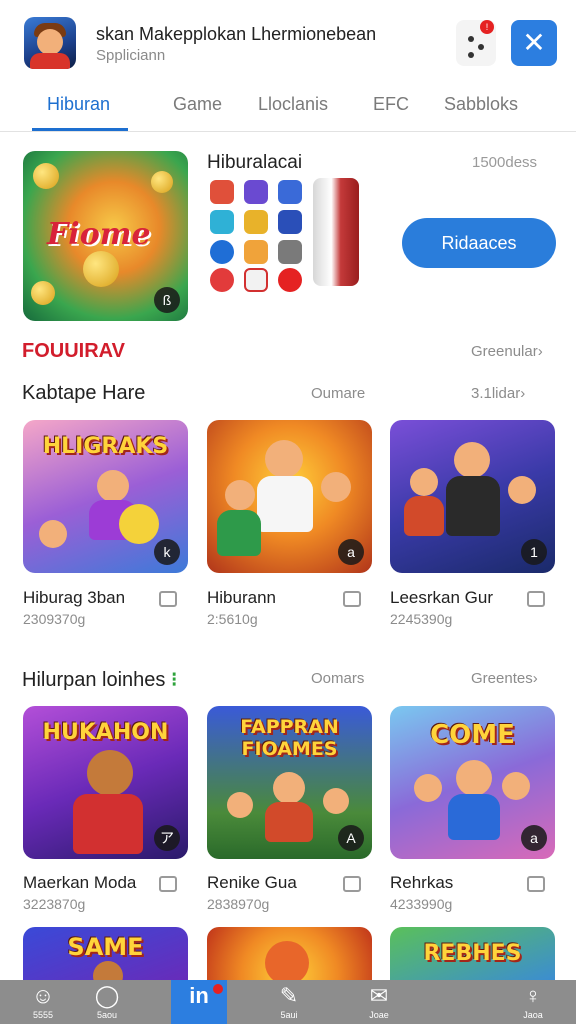 The height and width of the screenshot is (1024, 576). What do you see at coordinates (337, 678) in the screenshot?
I see `section-filter-row2: Oomars` at bounding box center [337, 678].